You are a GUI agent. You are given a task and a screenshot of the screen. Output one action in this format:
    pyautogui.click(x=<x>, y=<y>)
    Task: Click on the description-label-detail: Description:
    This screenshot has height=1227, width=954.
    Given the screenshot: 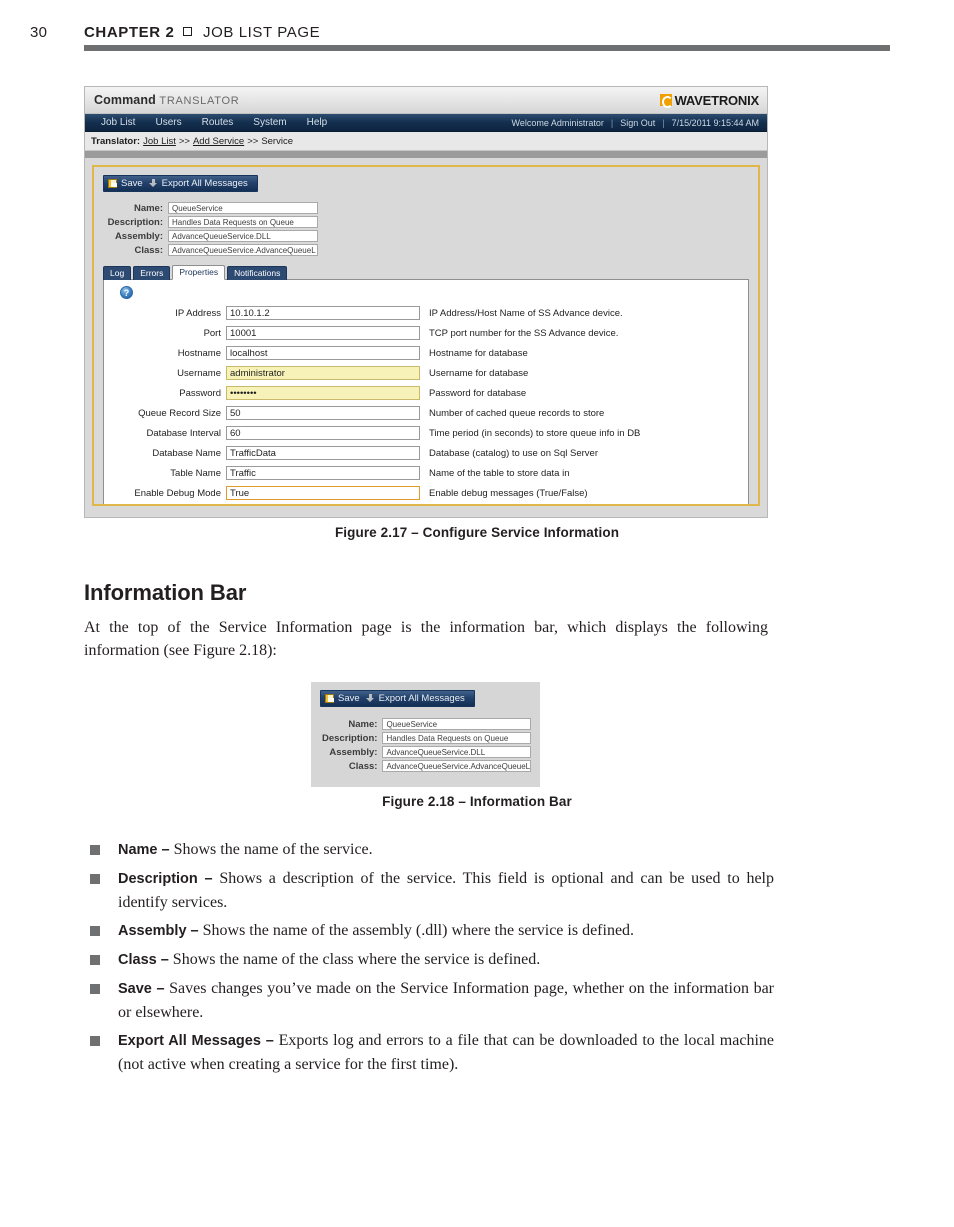 What is the action you would take?
    pyautogui.click(x=350, y=738)
    